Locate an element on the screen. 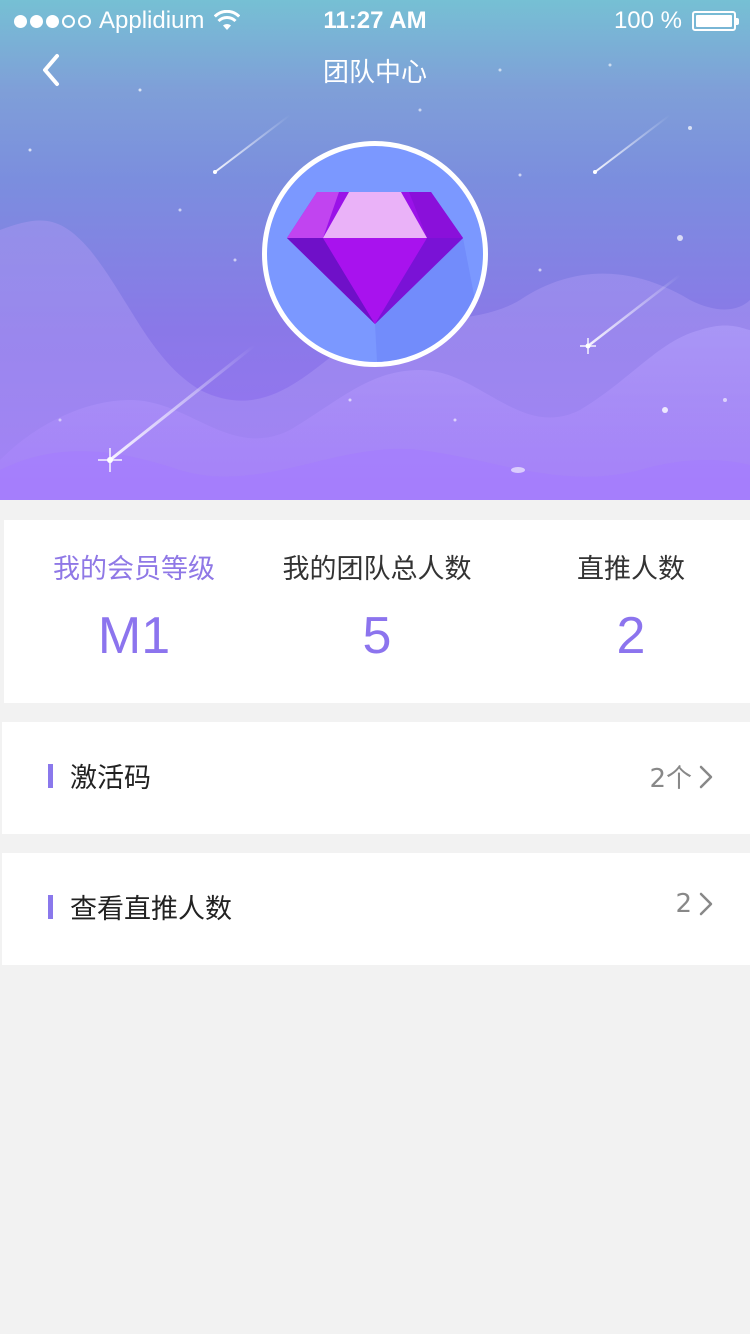 Image resolution: width=750 pixels, height=1334 pixels. stat-label: 我的团队总人数 is located at coordinates (377, 569).